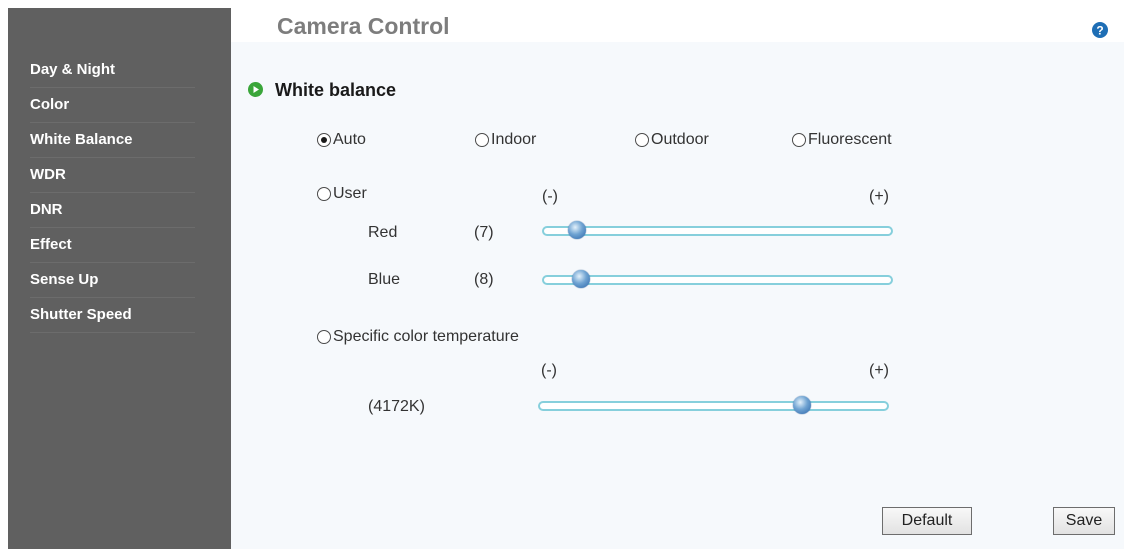  I want to click on radio-auto-indicator, so click(324, 140).